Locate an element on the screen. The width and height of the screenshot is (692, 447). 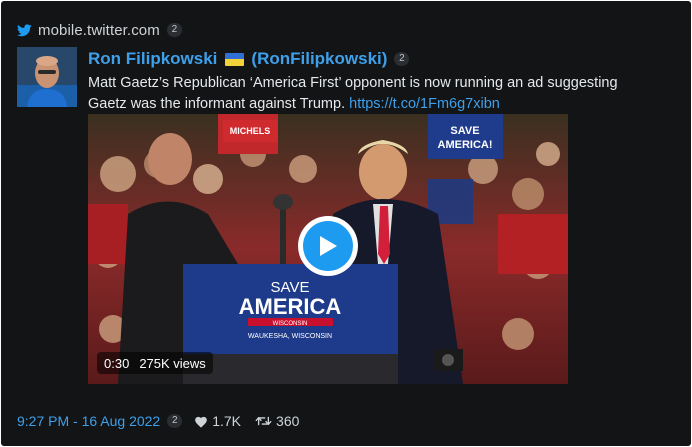
like-stat: 1.7K is located at coordinates (217, 421).